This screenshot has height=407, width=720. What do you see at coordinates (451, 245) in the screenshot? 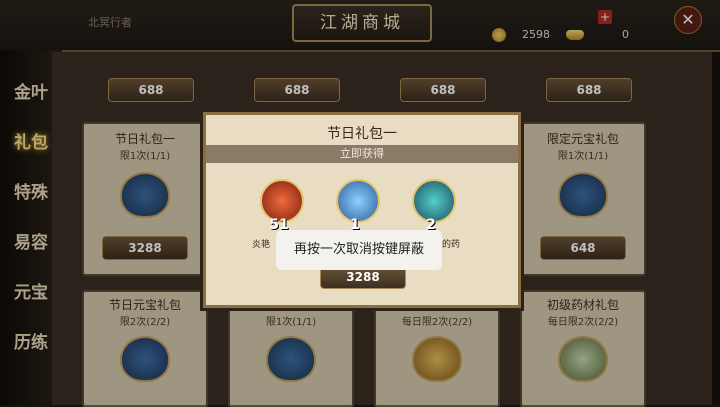
I see `reward-name: 的药` at bounding box center [451, 245].